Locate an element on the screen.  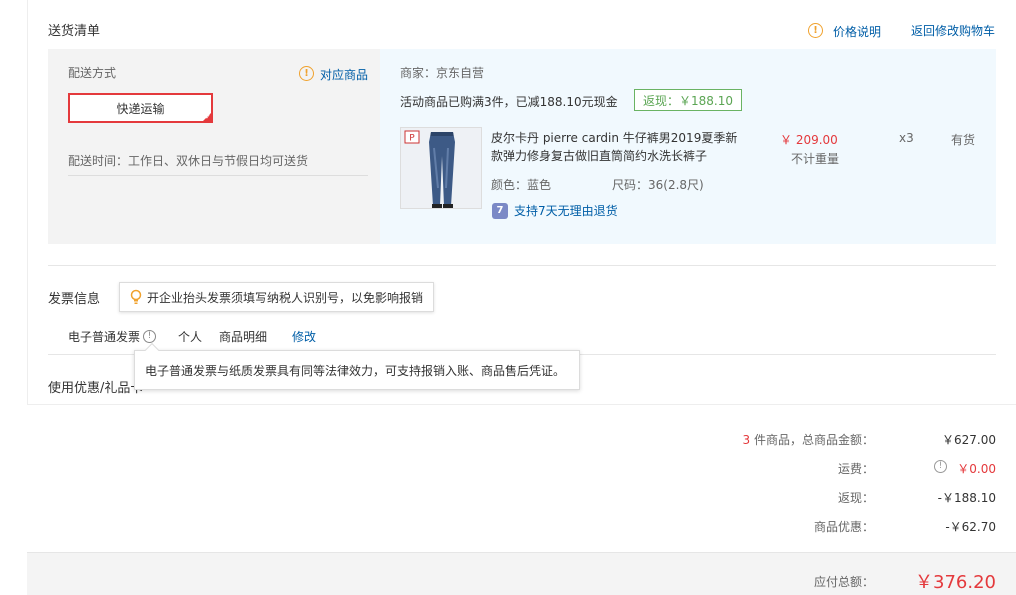
shipping-option-label: 快递运输 is located at coordinates (140, 108).